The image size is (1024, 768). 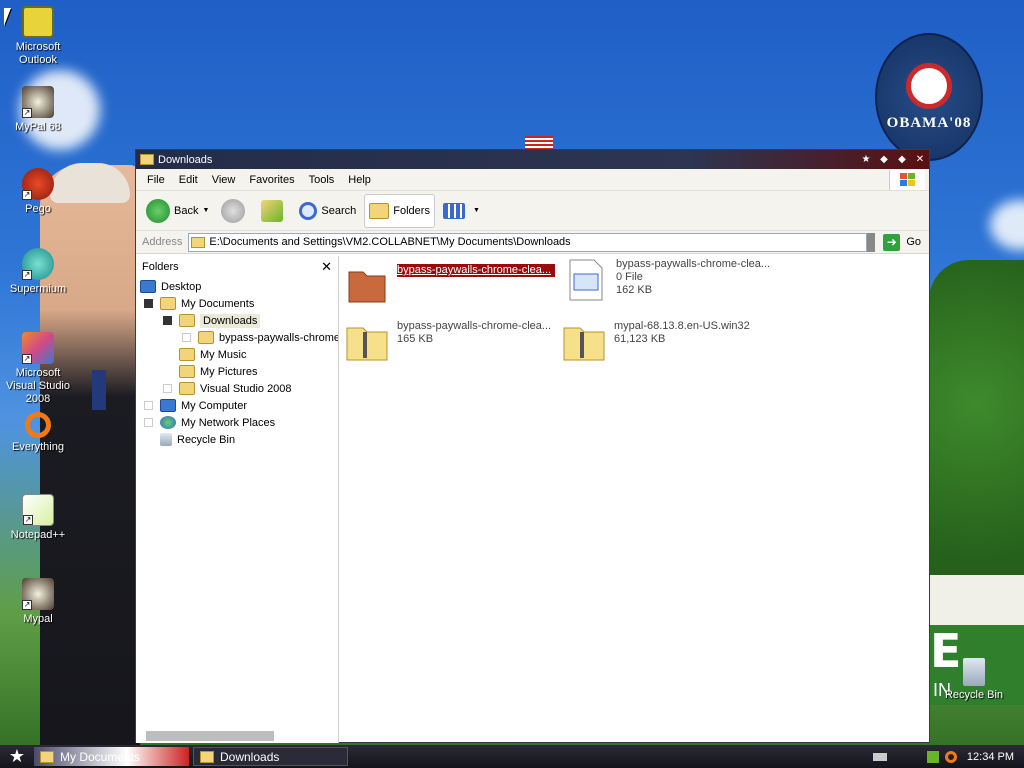 I want to click on forward-button, so click(x=235, y=211).